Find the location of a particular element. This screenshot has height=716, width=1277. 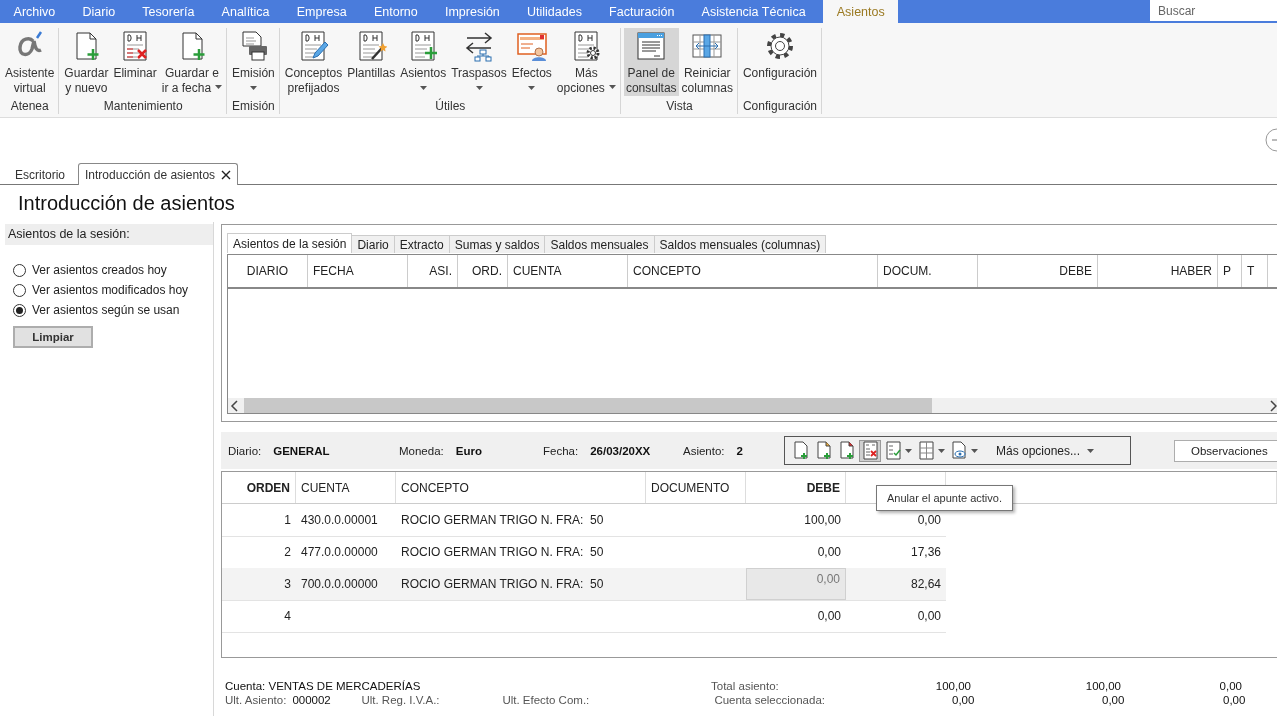

group-label: Mantenimiento is located at coordinates (143, 106).